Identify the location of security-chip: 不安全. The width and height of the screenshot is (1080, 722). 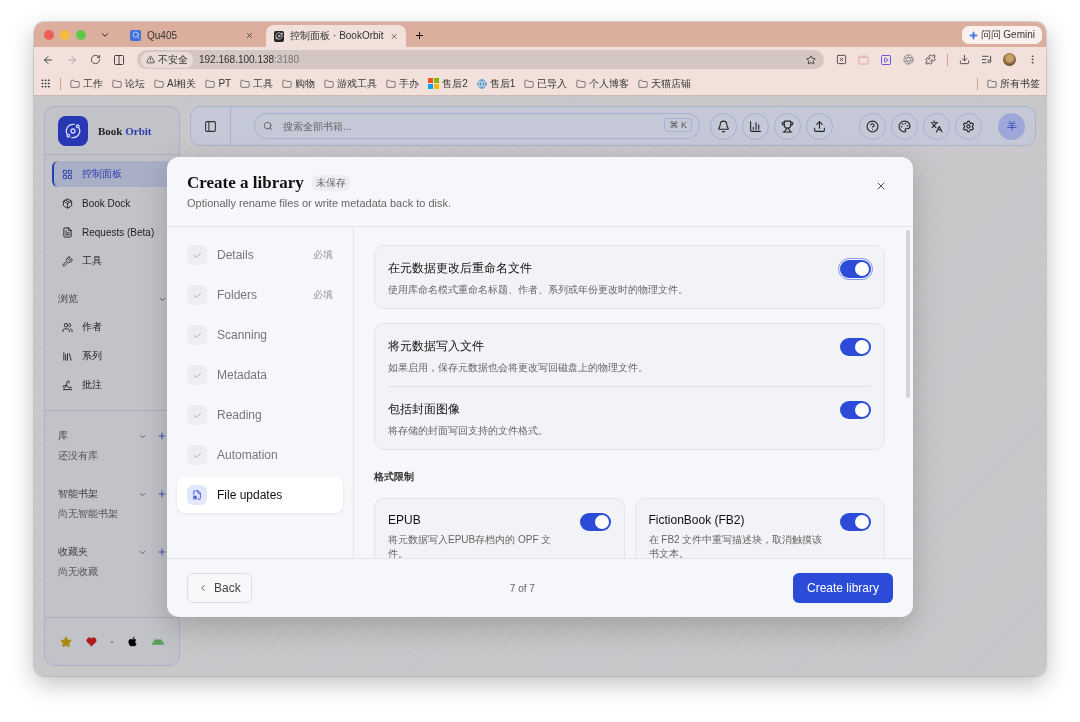
(167, 59).